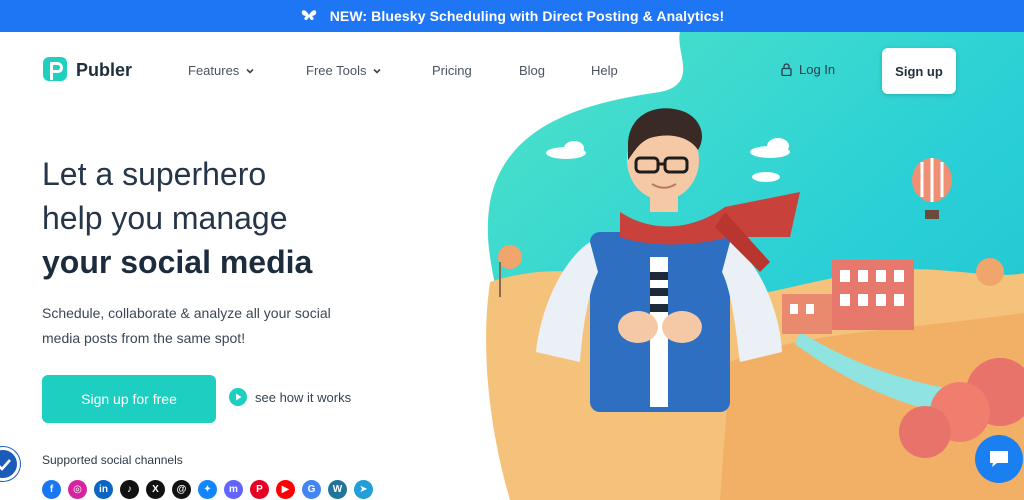 The height and width of the screenshot is (500, 1024). What do you see at coordinates (77, 489) in the screenshot?
I see `instagram-icon: ◎` at bounding box center [77, 489].